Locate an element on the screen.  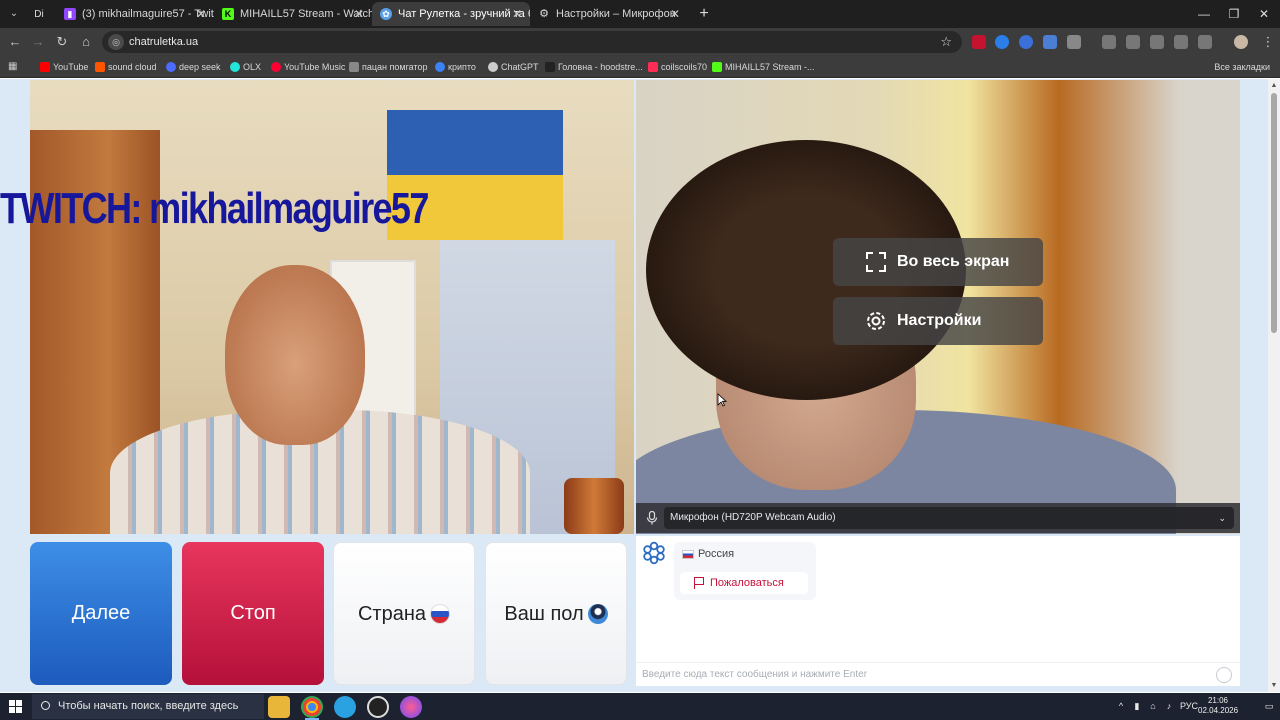
mouse-cursor-icon is located at coordinates (722, 400).